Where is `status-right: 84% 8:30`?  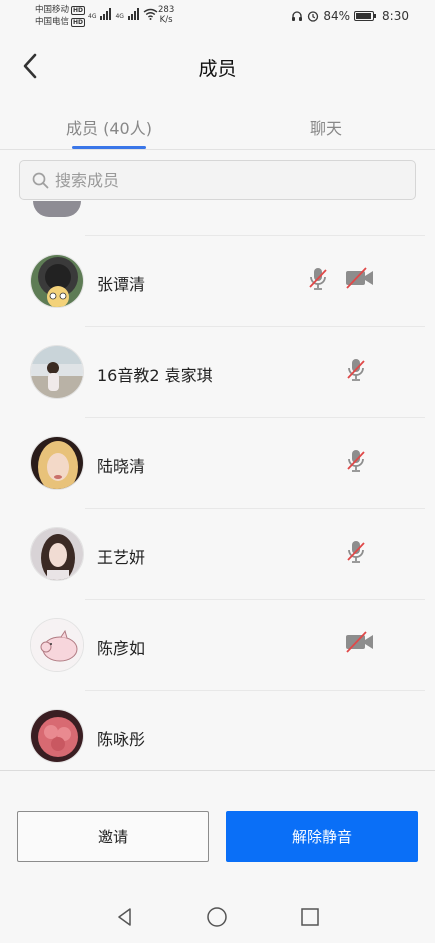 status-right: 84% 8:30 is located at coordinates (350, 16).